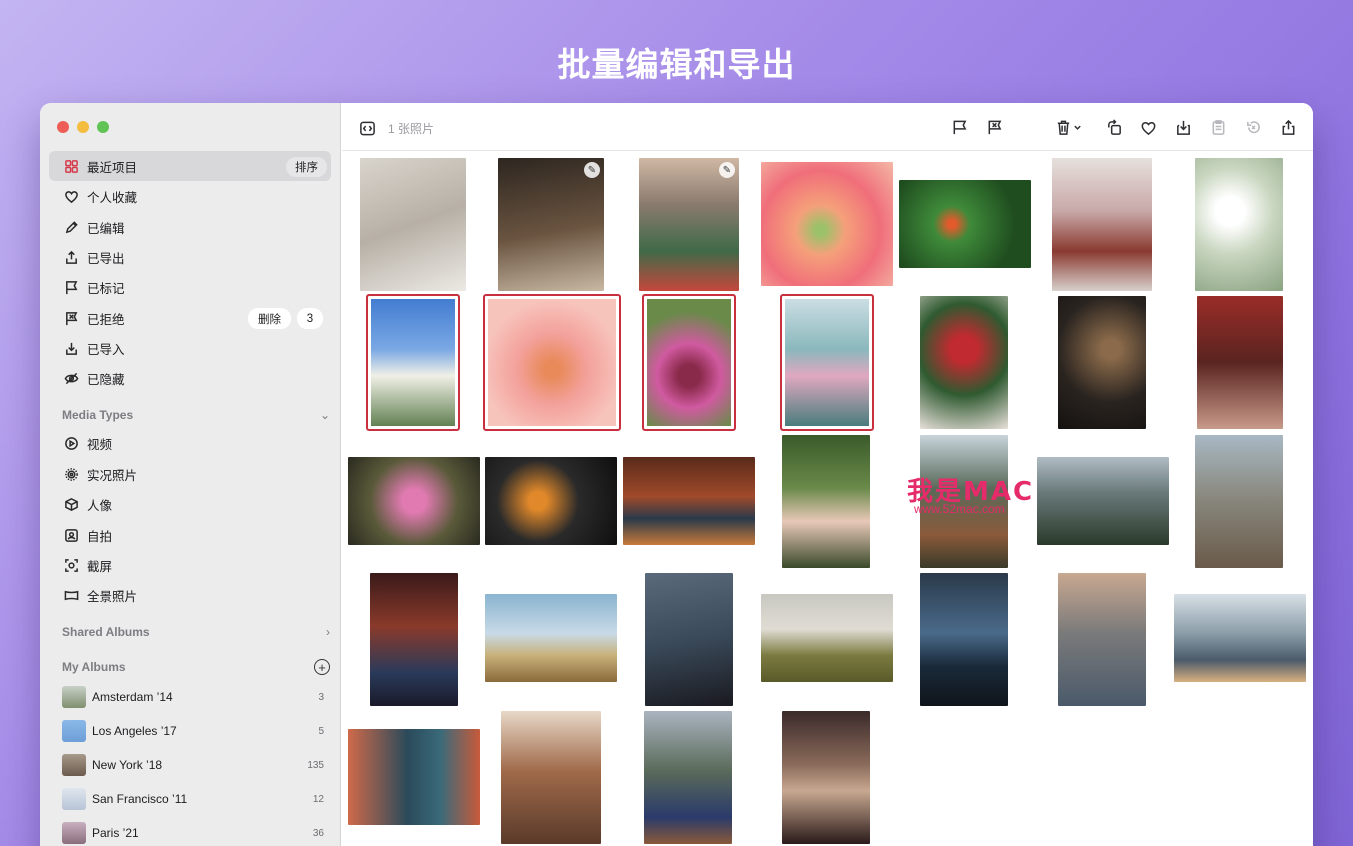  Describe the element at coordinates (71, 378) in the screenshot. I see `hidden-icon` at that location.